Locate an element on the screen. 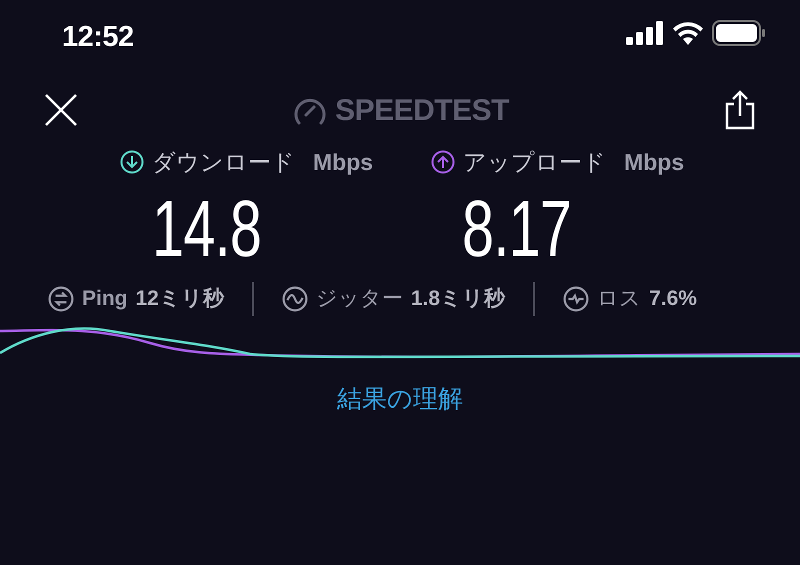 The width and height of the screenshot is (800, 565). result-label: アップロード is located at coordinates (534, 162).